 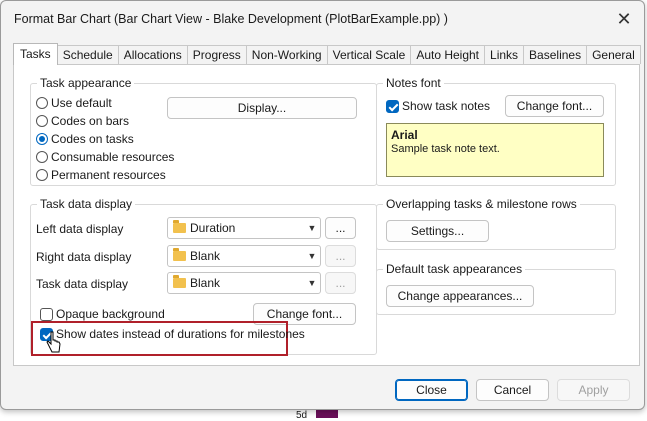 I want to click on tab-auto-height: Auto Height, so click(x=448, y=54).